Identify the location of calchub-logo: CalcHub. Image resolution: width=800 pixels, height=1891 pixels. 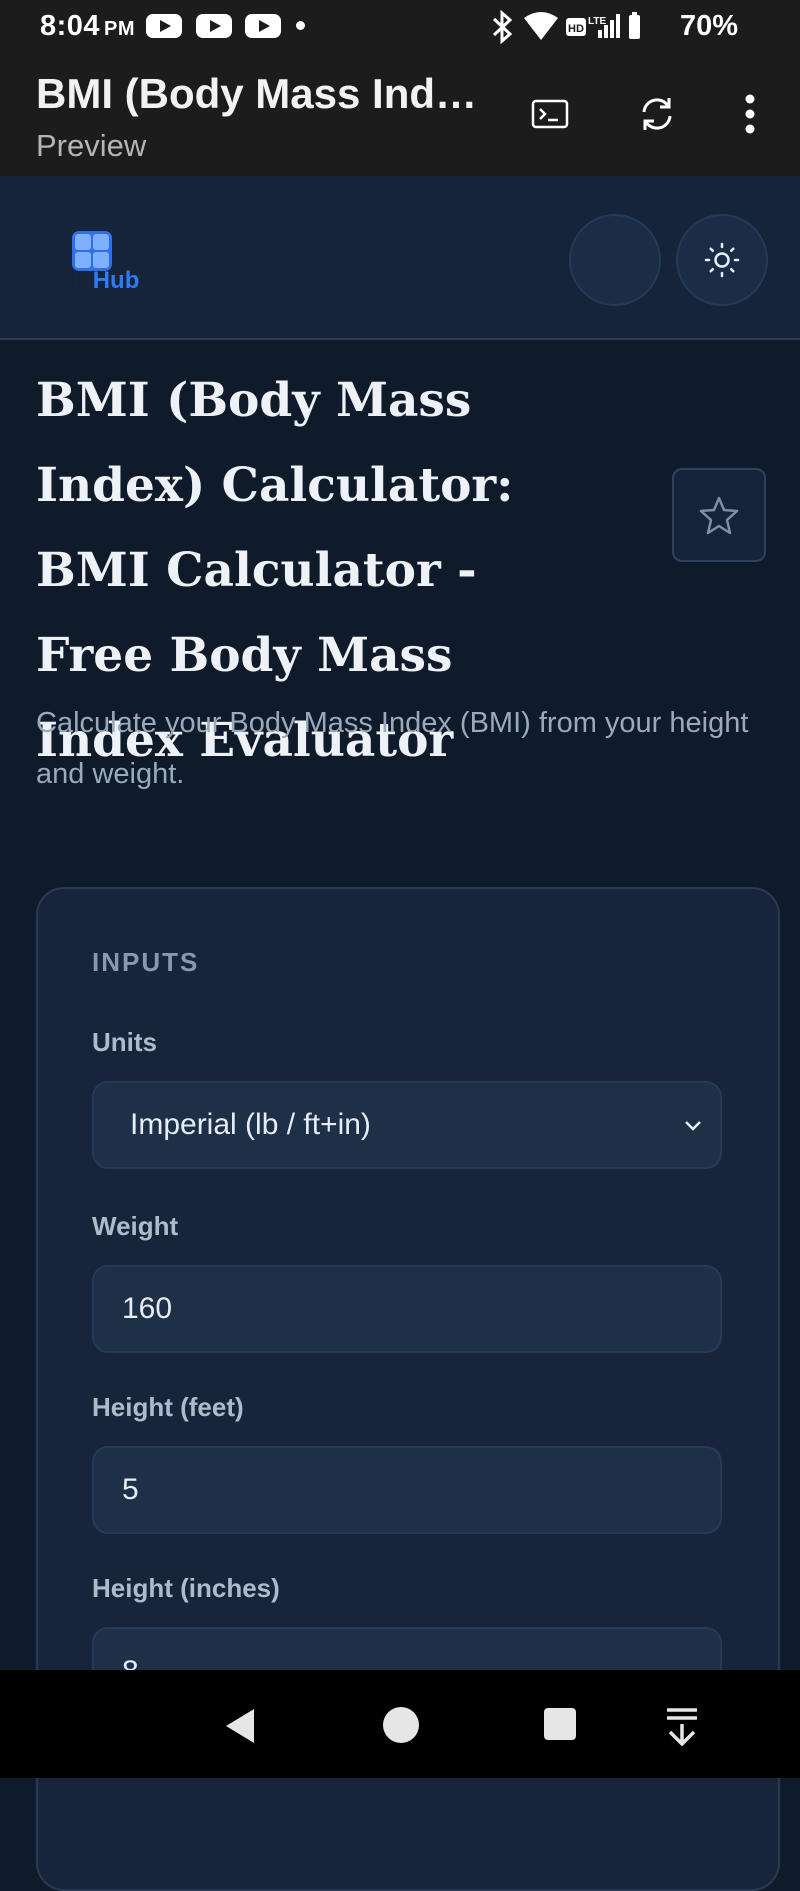
(94, 266).